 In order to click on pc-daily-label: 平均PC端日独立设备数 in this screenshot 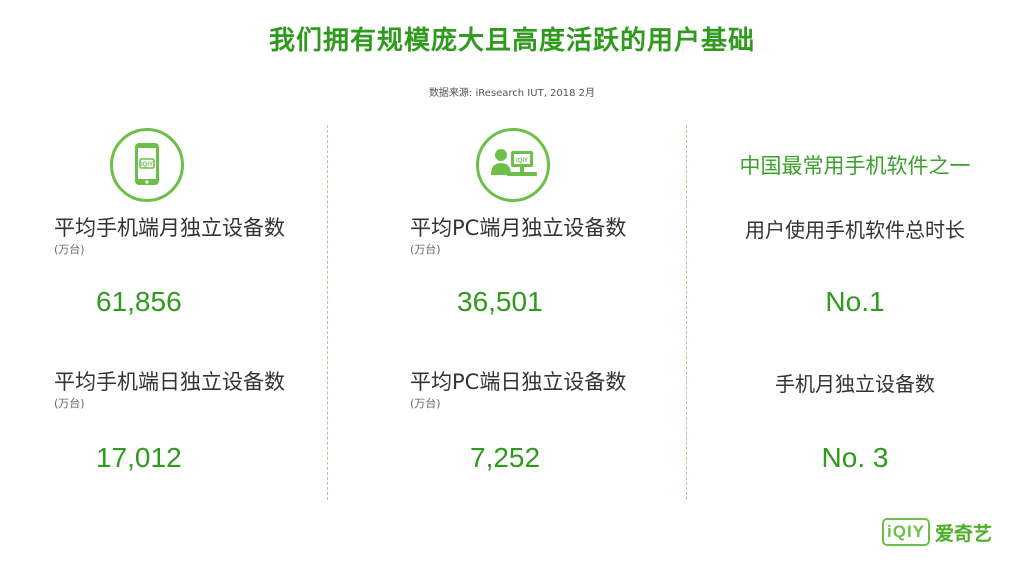, I will do `click(518, 382)`.